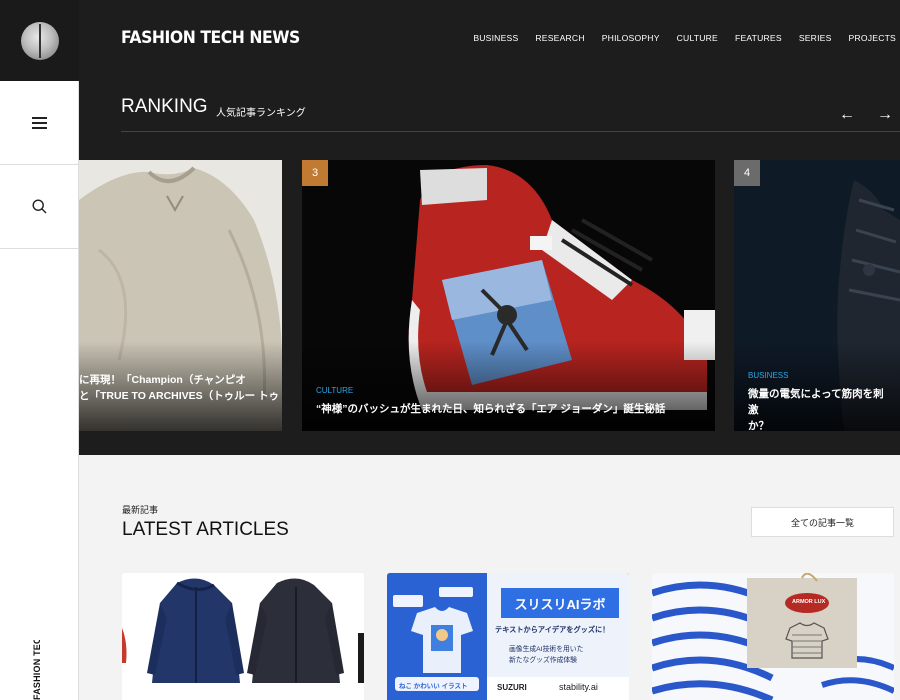 This screenshot has height=700, width=900. What do you see at coordinates (495, 38) in the screenshot?
I see `nav-business: BUSINESS` at bounding box center [495, 38].